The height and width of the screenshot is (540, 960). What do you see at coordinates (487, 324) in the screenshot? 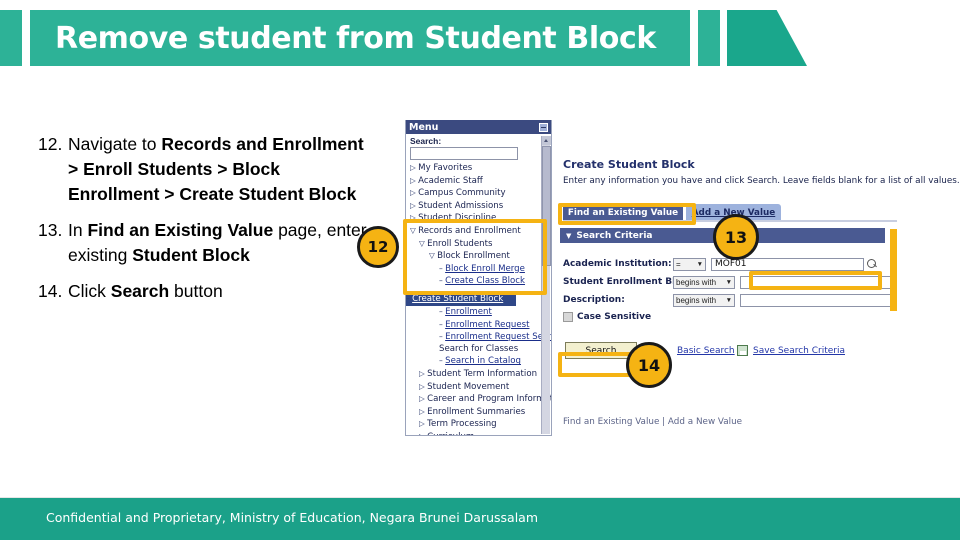
I see `menu-item-label: Enrollment Request` at bounding box center [487, 324].